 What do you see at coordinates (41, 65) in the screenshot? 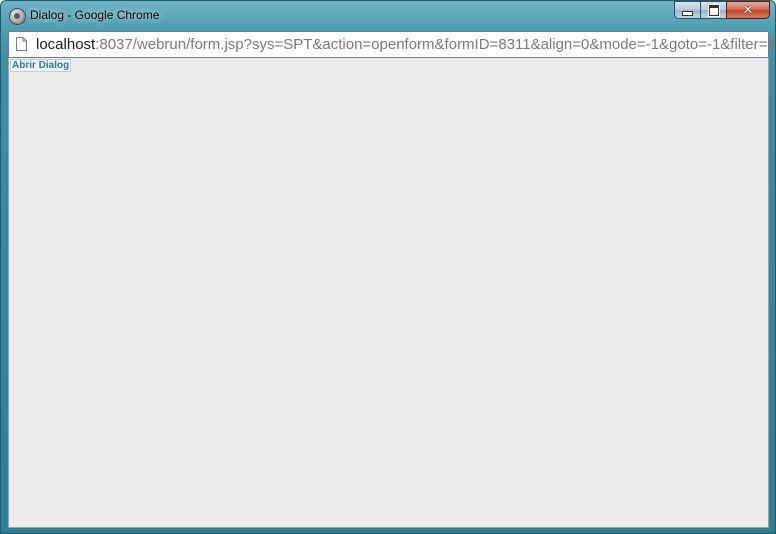
I see `open-dialog-link: Abrir Dialog` at bounding box center [41, 65].